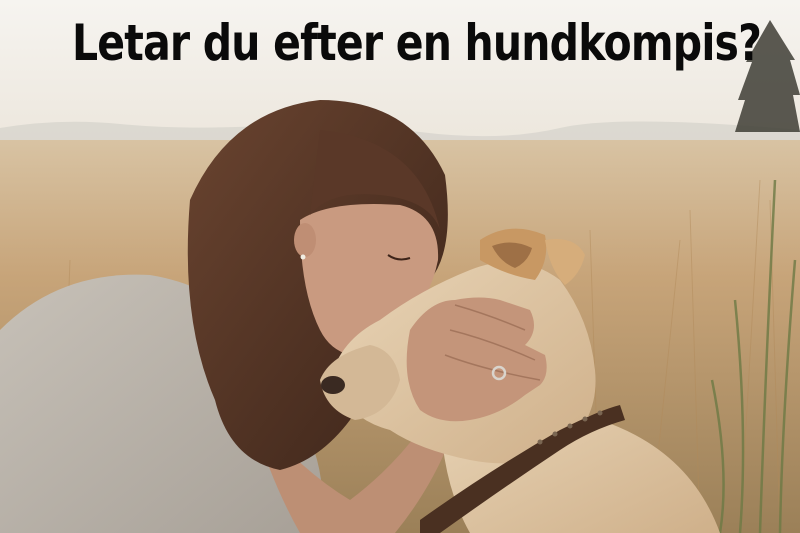 This screenshot has height=533, width=800. What do you see at coordinates (303, 257) in the screenshot?
I see `earring` at bounding box center [303, 257].